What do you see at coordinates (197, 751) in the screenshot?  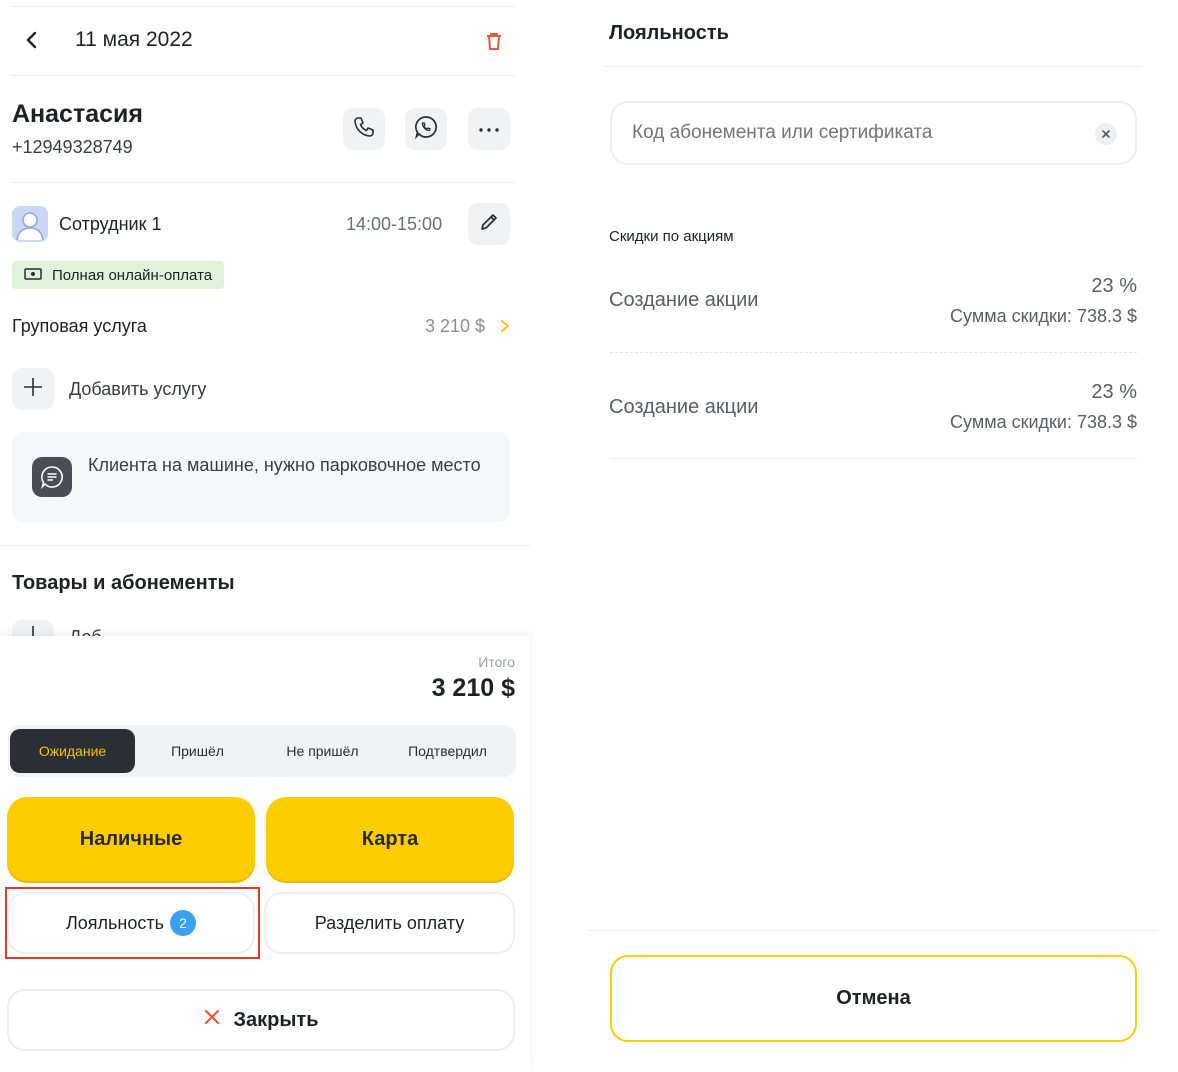 I see `status-arrived: Пришёл` at bounding box center [197, 751].